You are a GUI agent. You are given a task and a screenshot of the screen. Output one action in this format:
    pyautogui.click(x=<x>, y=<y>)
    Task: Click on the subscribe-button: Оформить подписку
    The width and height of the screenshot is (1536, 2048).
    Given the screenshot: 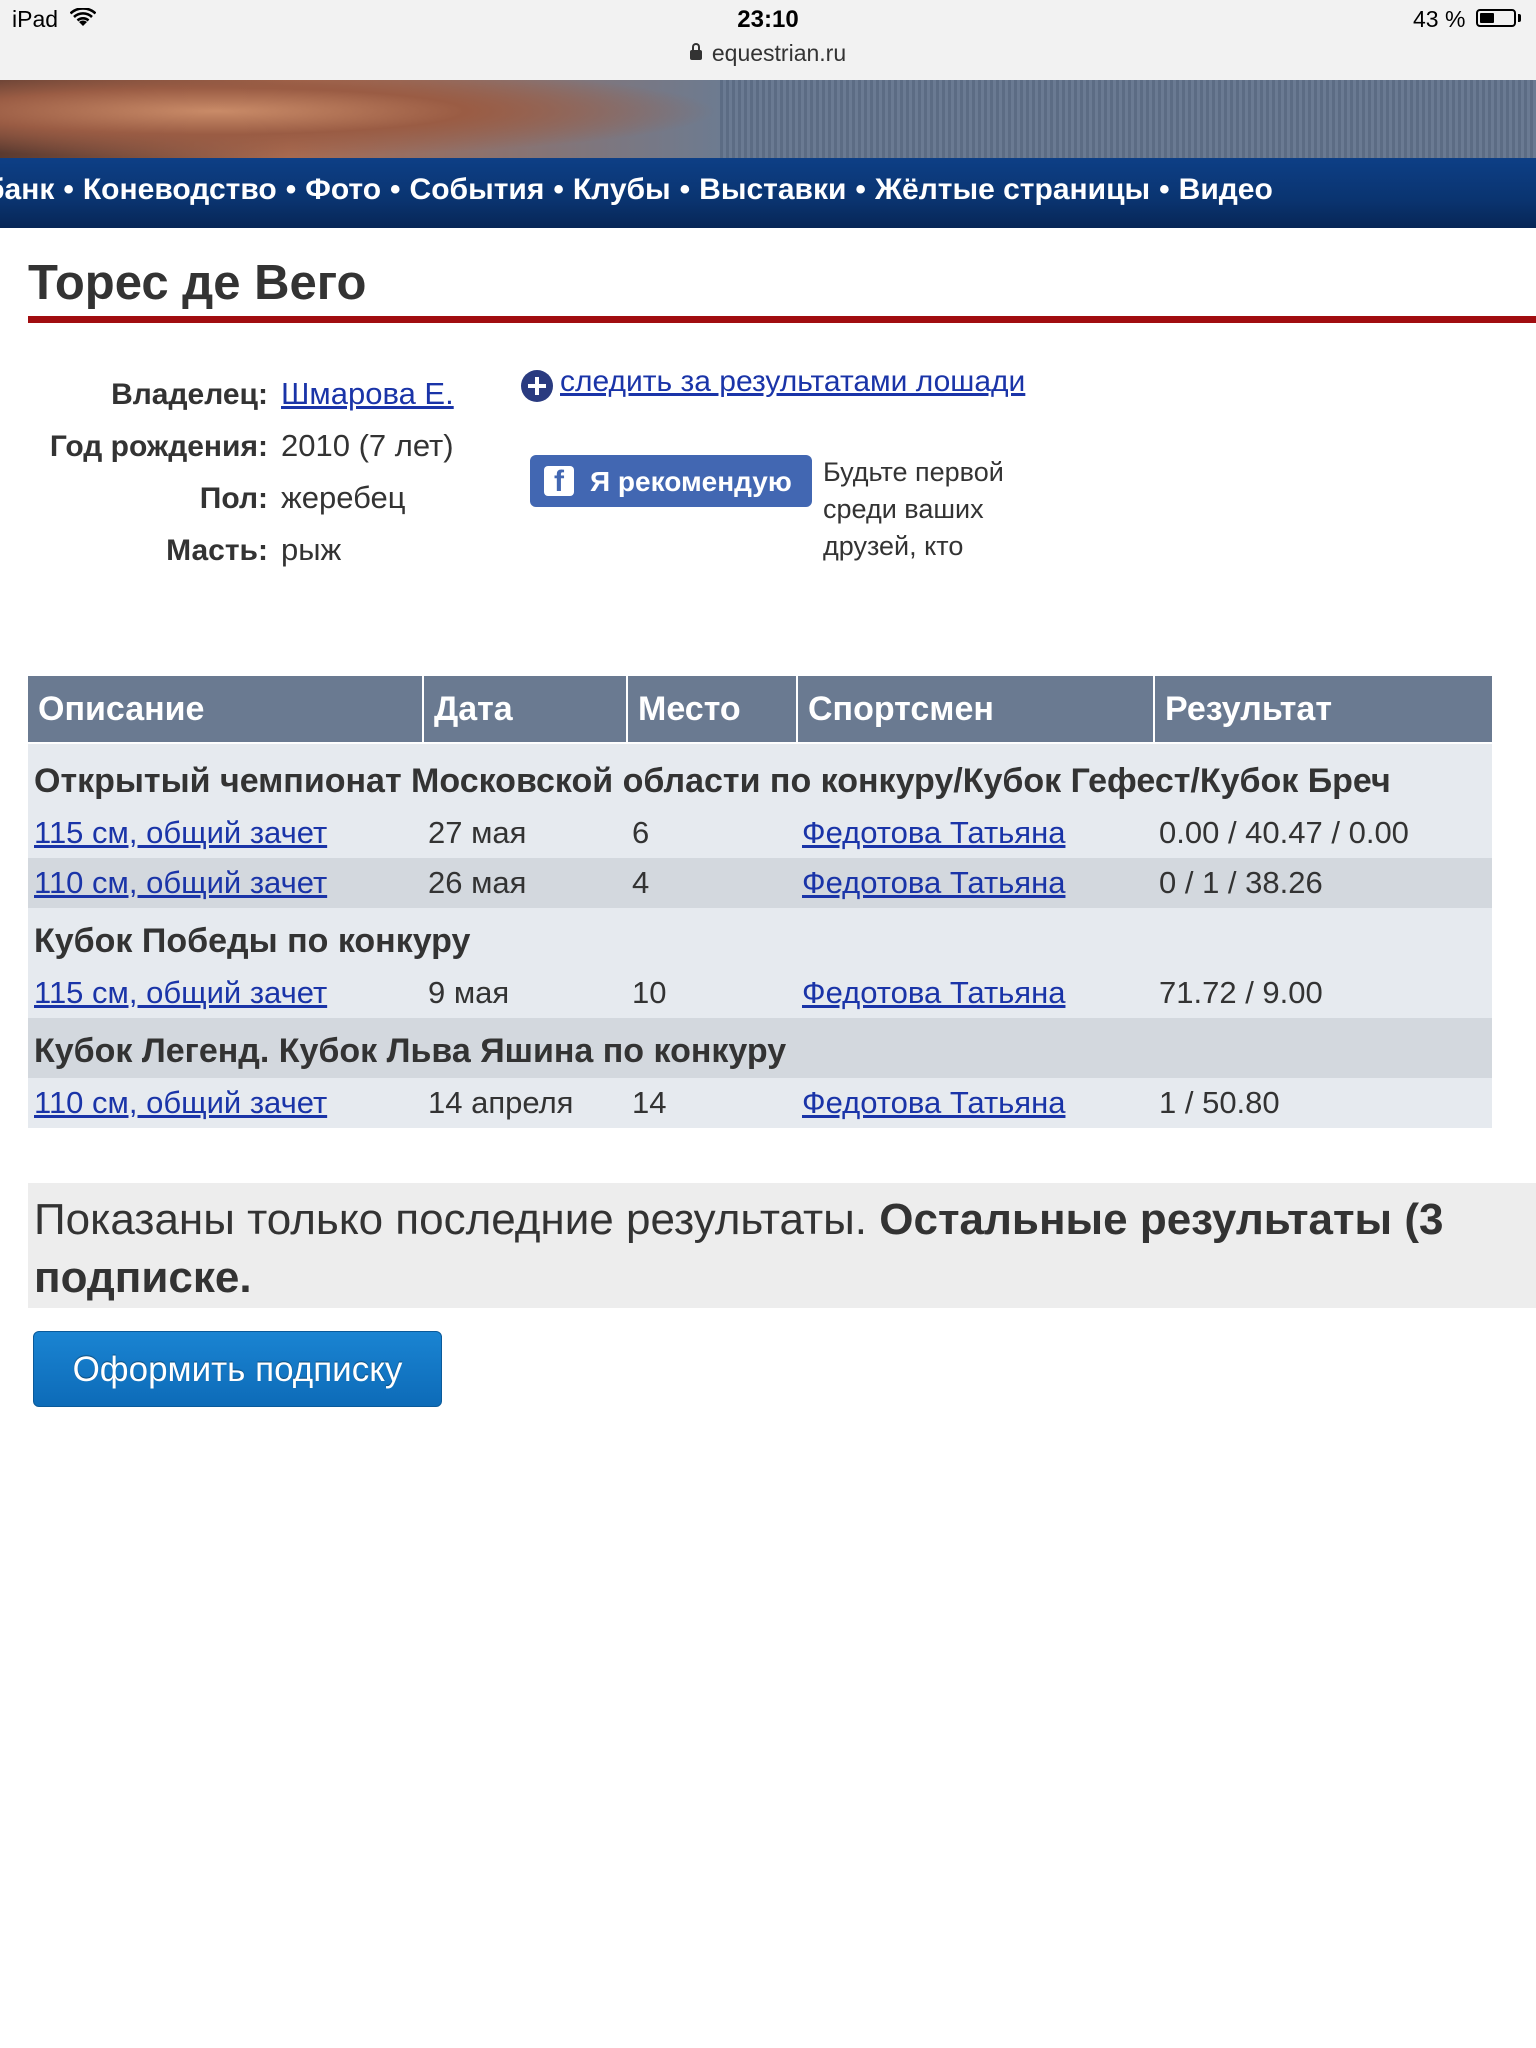 What is the action you would take?
    pyautogui.click(x=237, y=1369)
    